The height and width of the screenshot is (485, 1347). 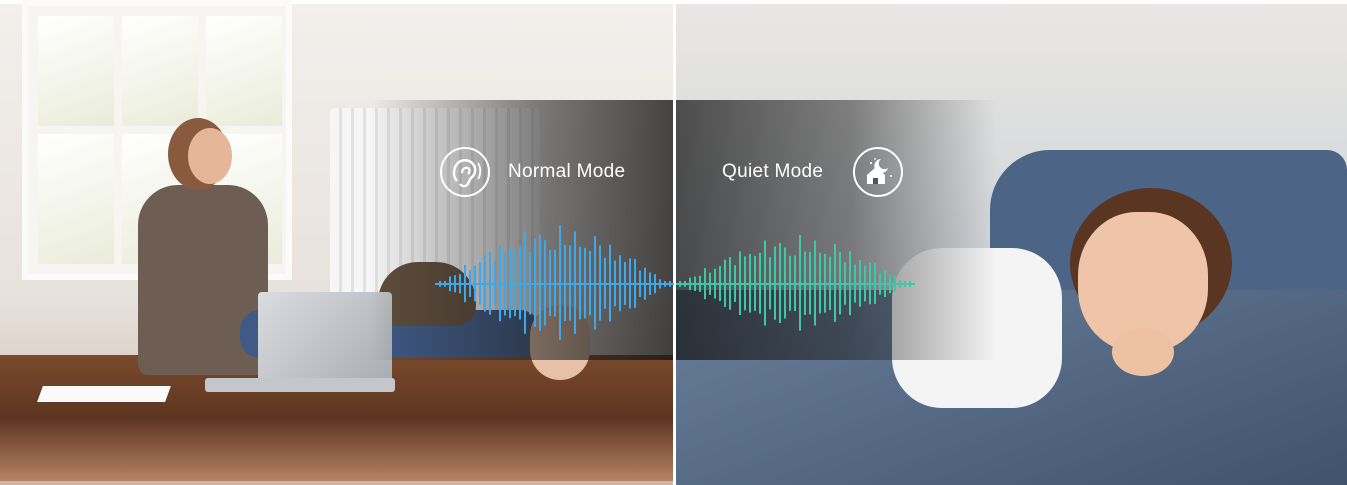 What do you see at coordinates (567, 171) in the screenshot?
I see `normal-mode-label: Normal Mode` at bounding box center [567, 171].